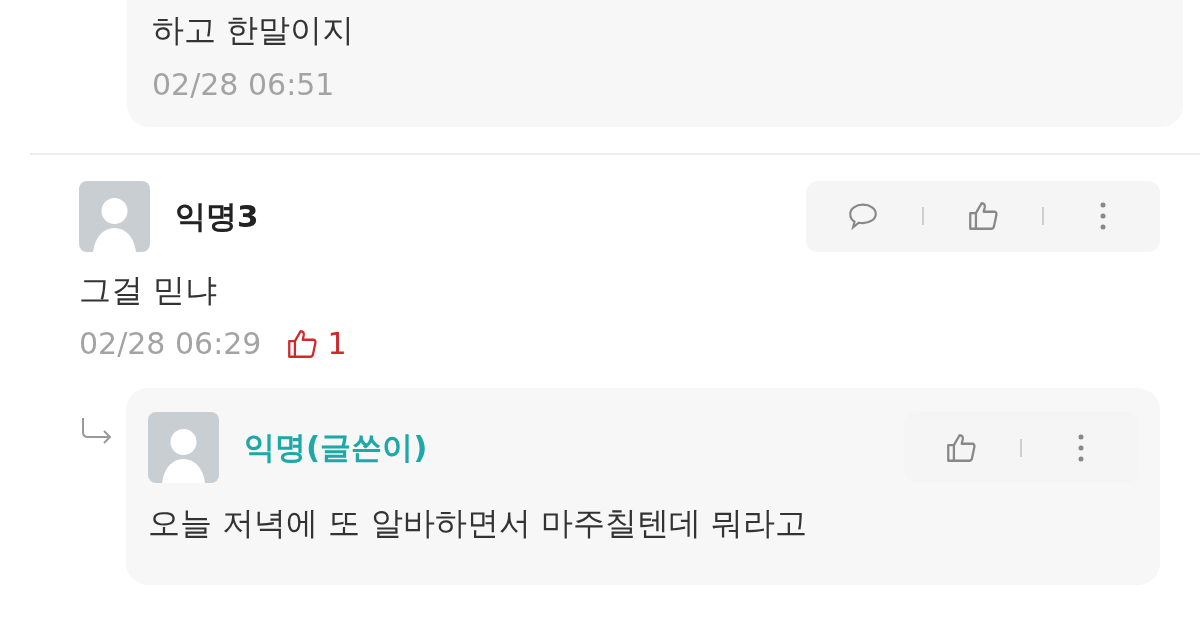 This screenshot has width=1200, height=630. Describe the element at coordinates (337, 344) in the screenshot. I see `like-count: 1` at that location.